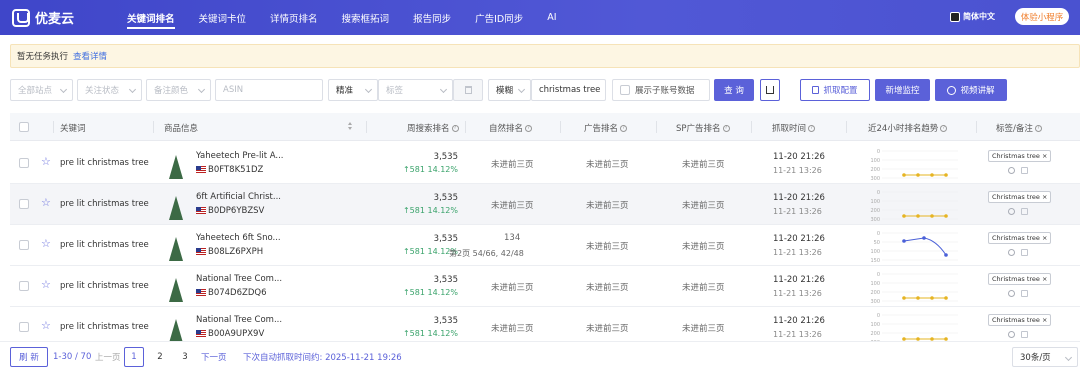 This screenshot has width=1080, height=375. Describe the element at coordinates (794, 128) in the screenshot. I see `header-crawl-time: 抓取时间?` at that location.